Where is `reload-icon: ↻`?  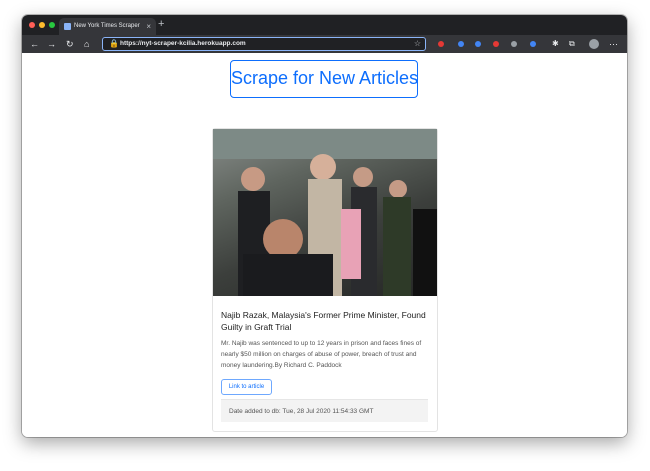 reload-icon: ↻ is located at coordinates (70, 44).